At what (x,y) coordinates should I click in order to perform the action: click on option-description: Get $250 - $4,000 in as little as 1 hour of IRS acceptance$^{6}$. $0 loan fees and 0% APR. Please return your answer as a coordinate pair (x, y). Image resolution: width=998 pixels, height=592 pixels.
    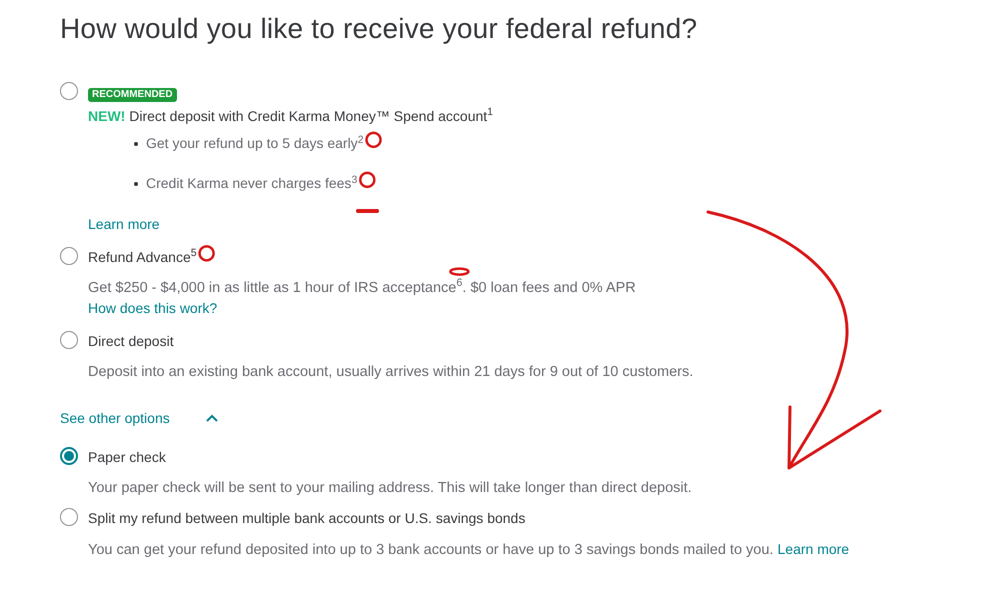
    Looking at the image, I should click on (362, 288).